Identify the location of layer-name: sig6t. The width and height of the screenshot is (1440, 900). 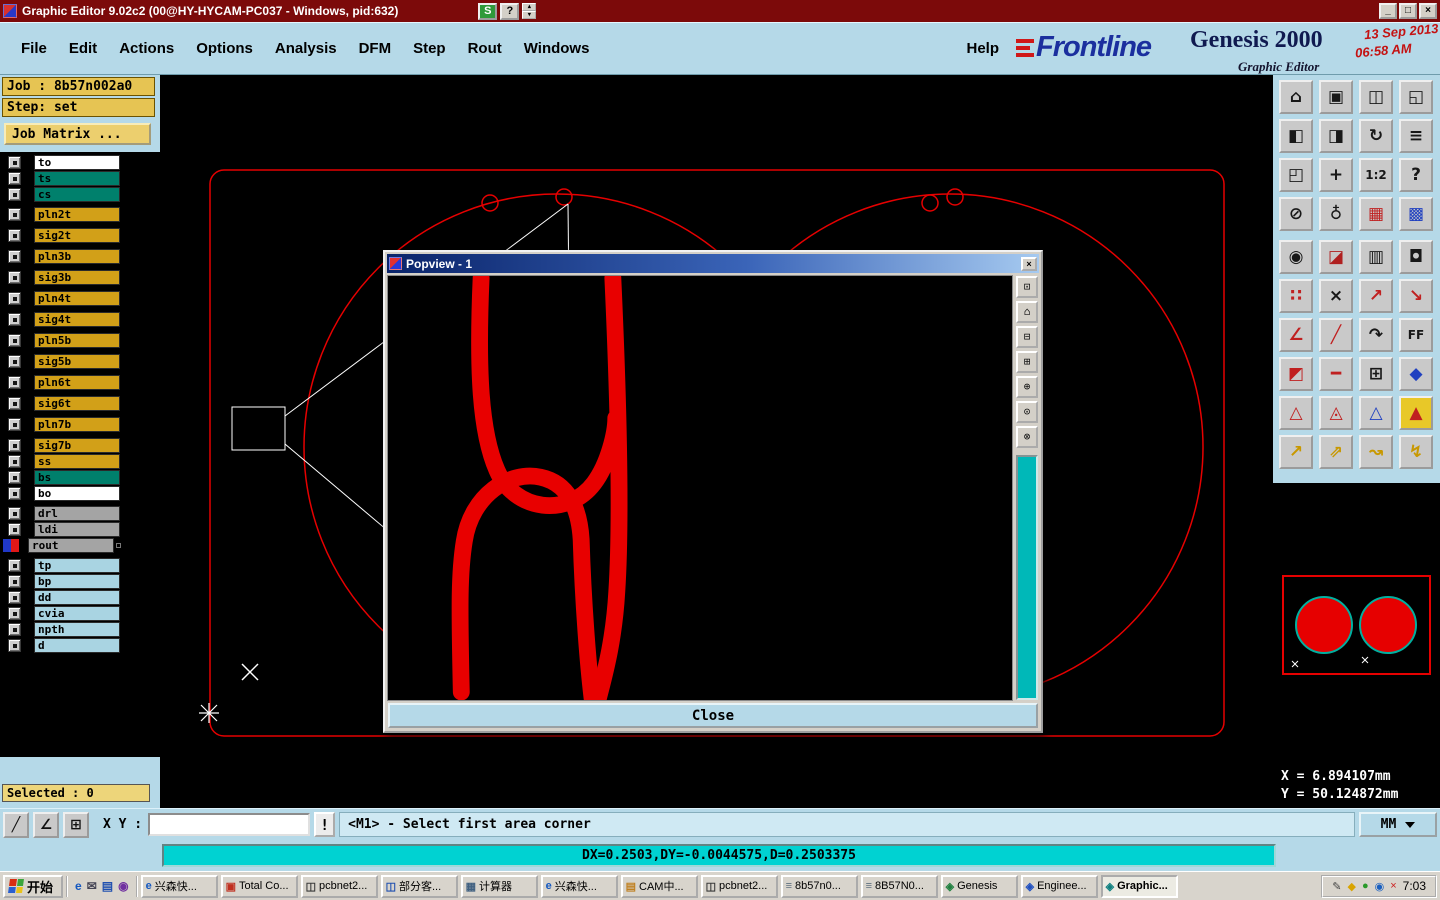
(77, 403).